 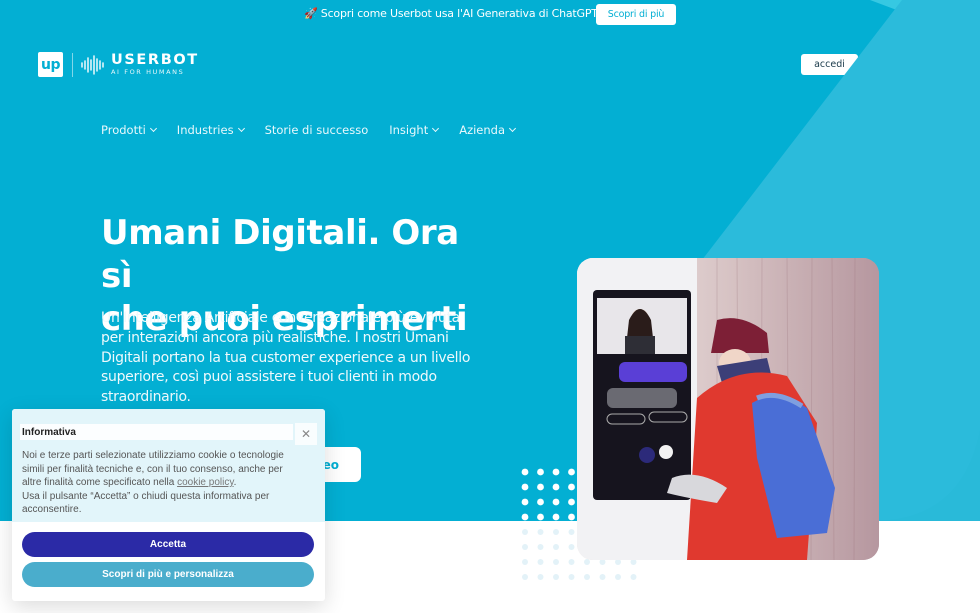 What do you see at coordinates (123, 130) in the screenshot?
I see `nav-item-label: Prodotti` at bounding box center [123, 130].